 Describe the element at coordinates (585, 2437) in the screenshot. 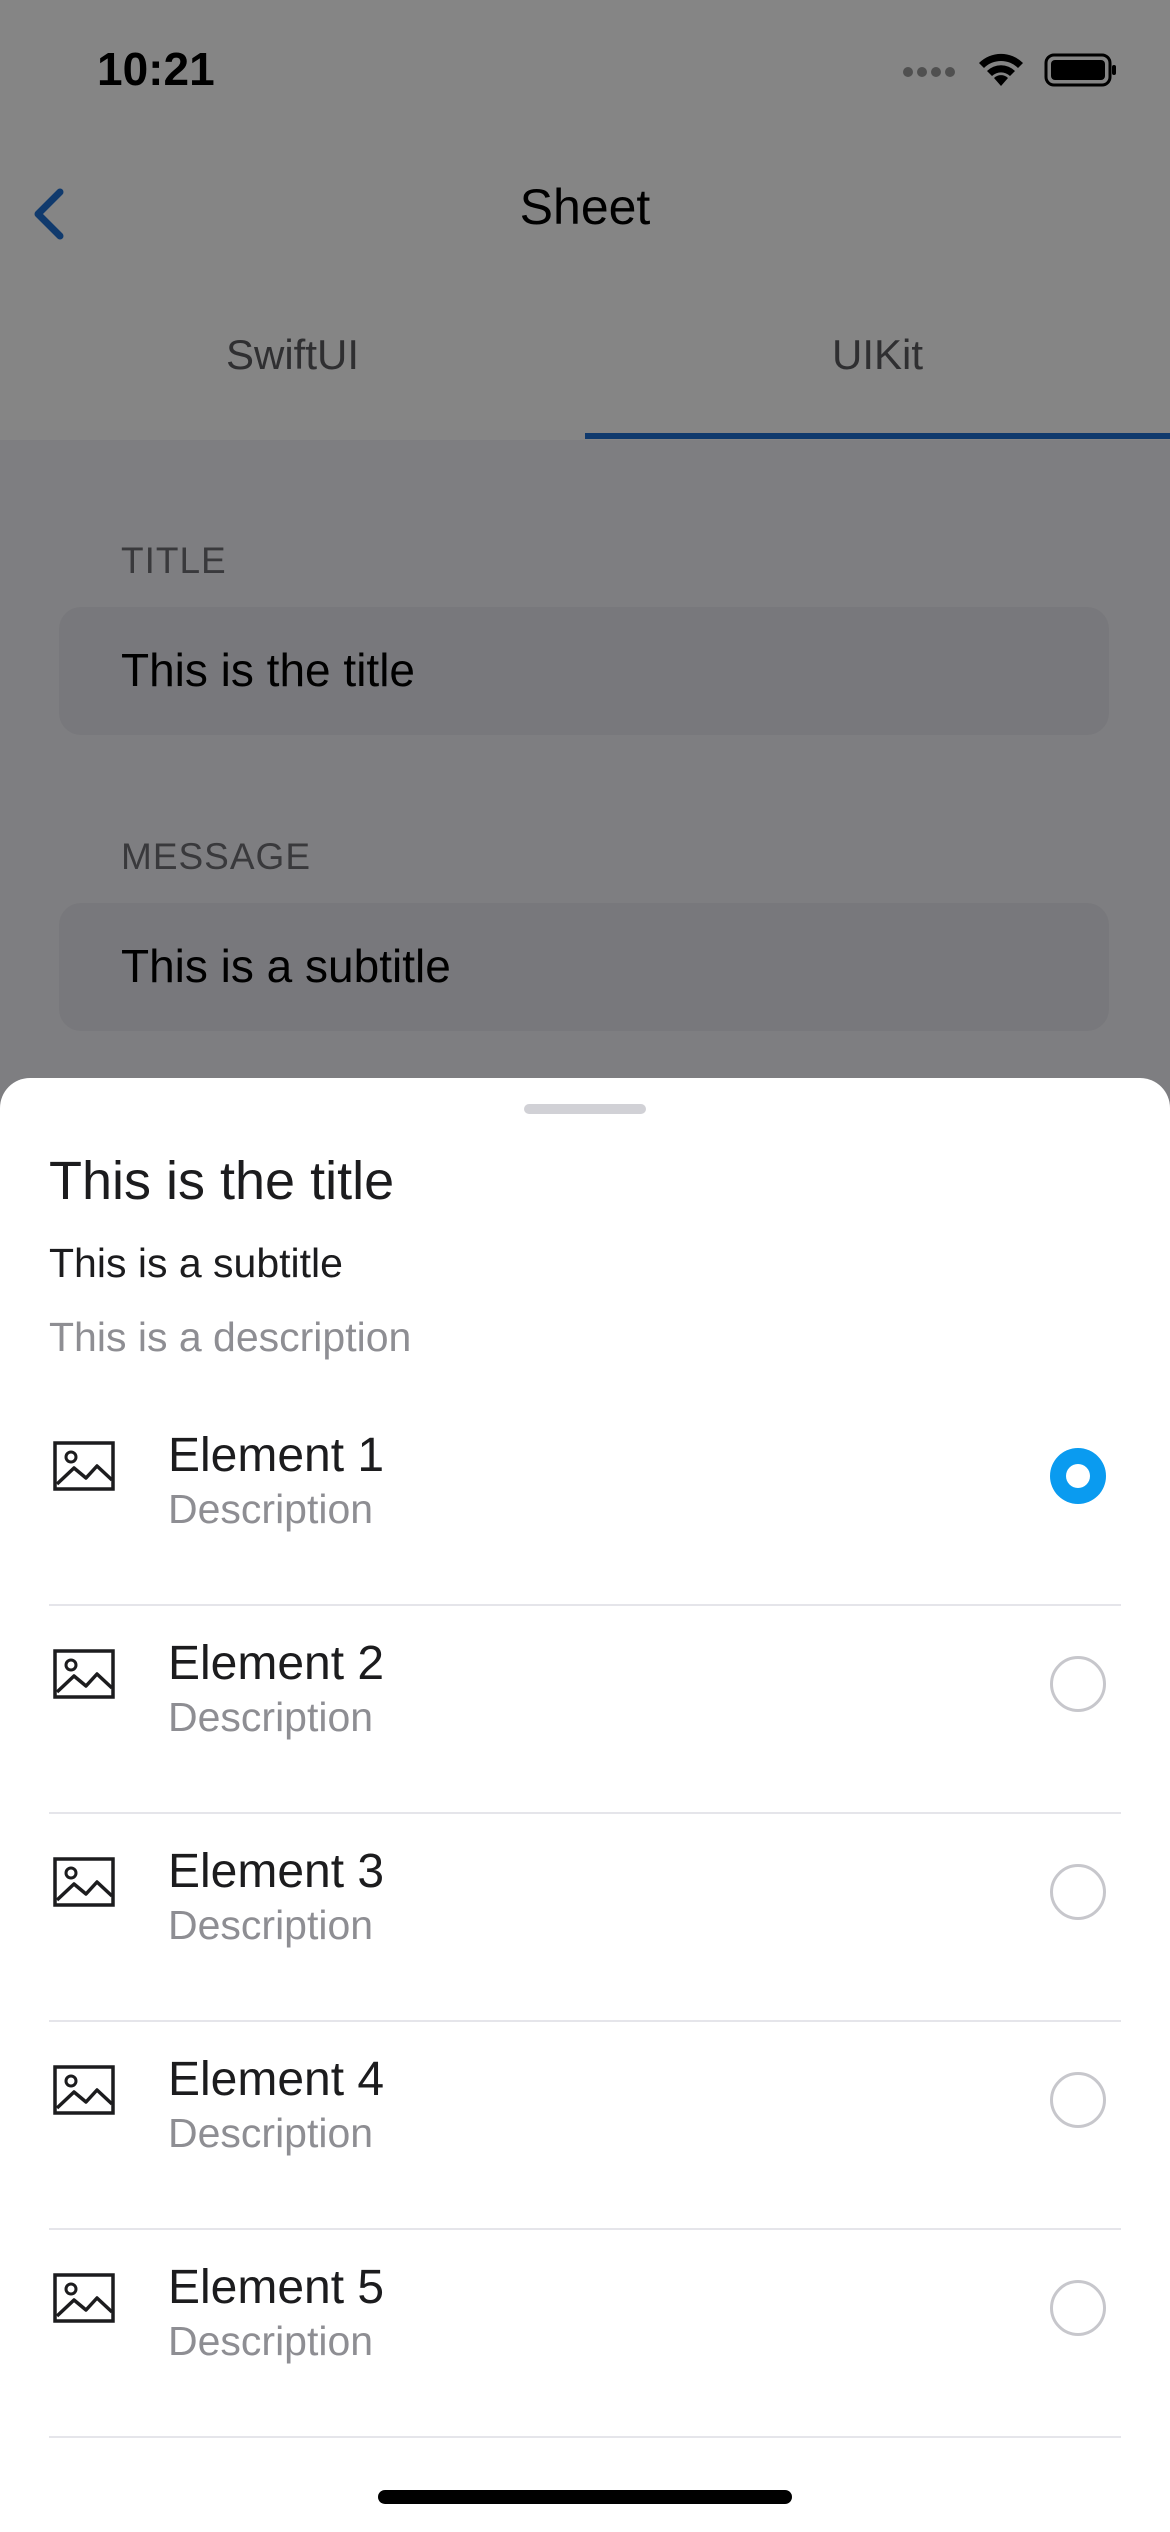

I see `divider` at that location.